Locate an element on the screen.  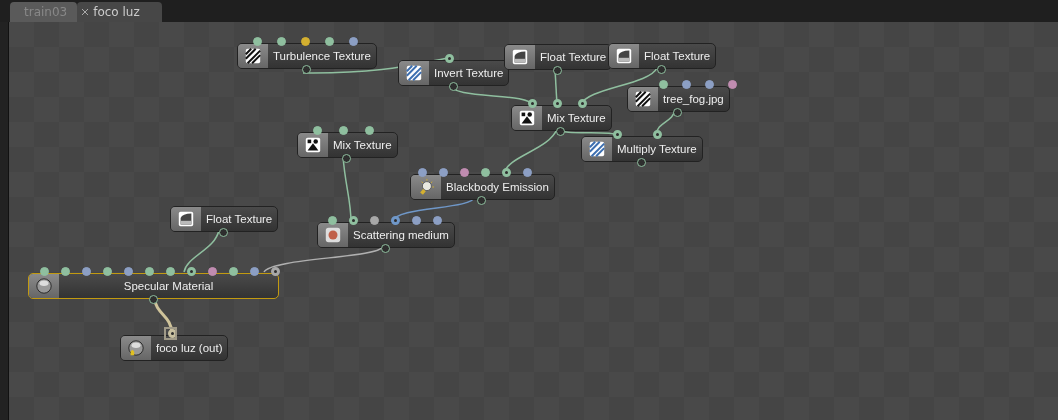
node-card: Invert Texture is located at coordinates (454, 73).